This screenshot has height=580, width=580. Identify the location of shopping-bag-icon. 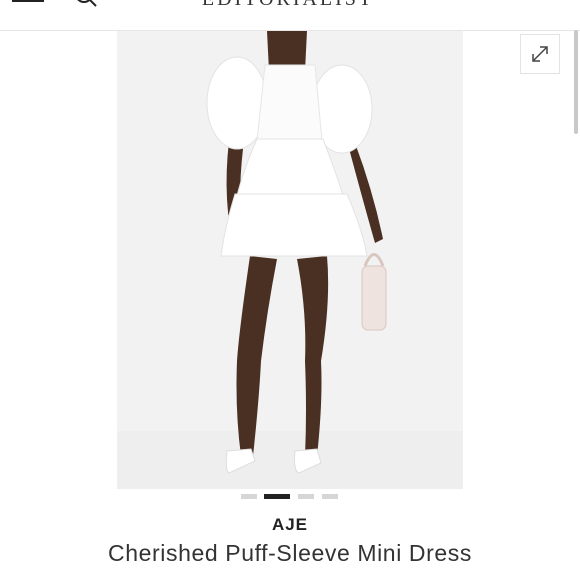
(499, 2).